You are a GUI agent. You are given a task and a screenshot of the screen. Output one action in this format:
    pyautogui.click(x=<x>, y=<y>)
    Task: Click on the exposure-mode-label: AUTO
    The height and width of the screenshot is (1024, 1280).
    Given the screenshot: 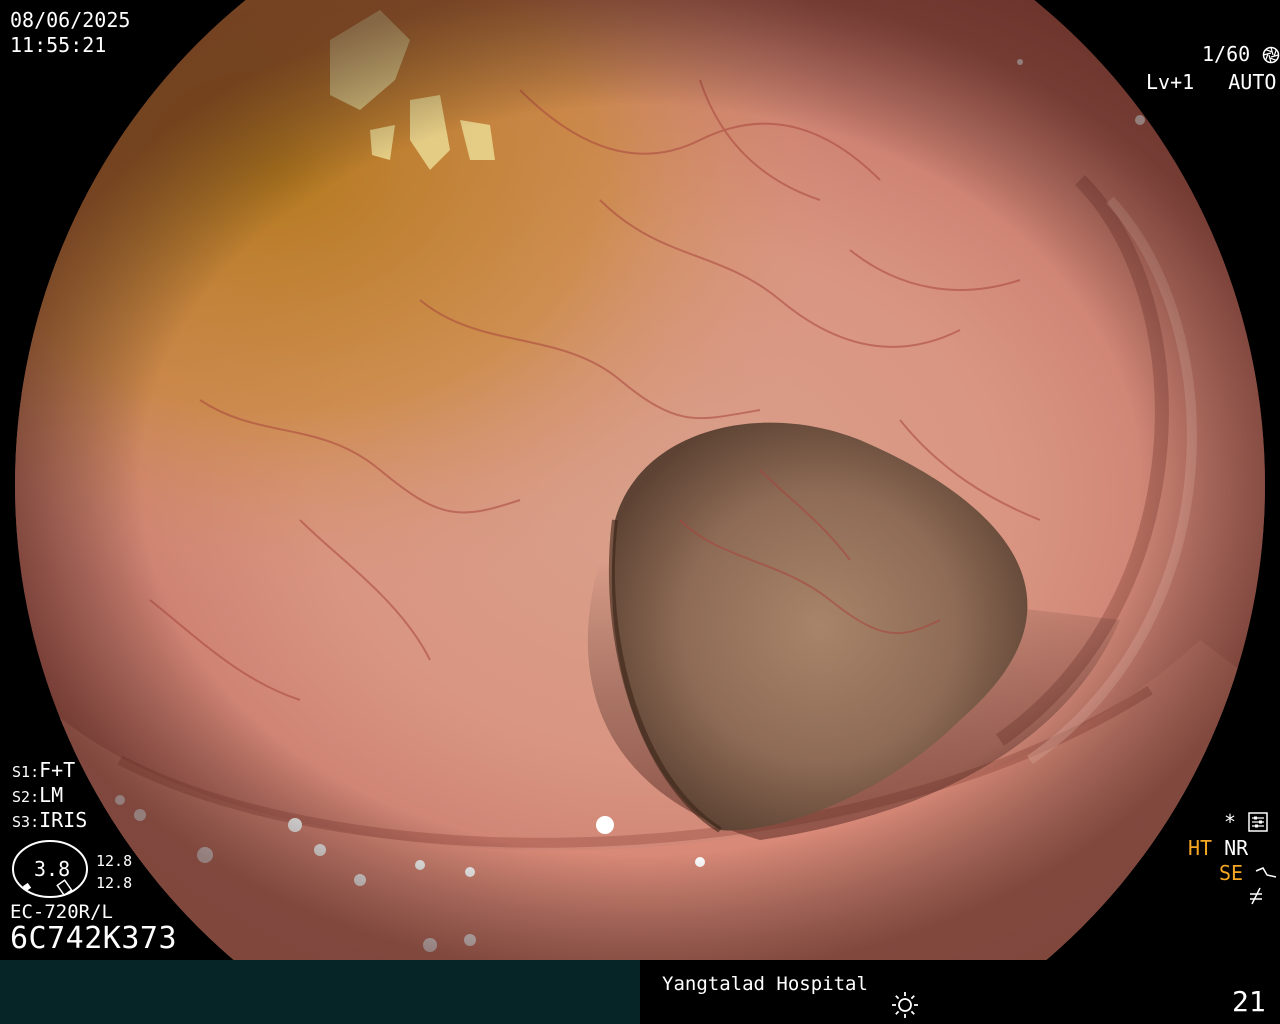 What is the action you would take?
    pyautogui.click(x=1252, y=82)
    